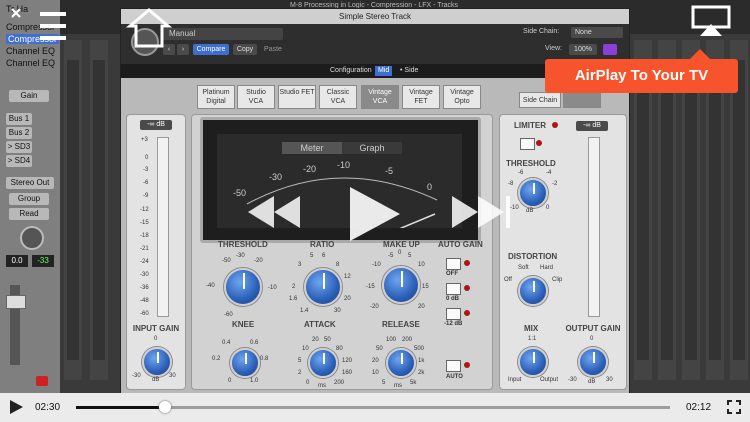  I want to click on threshold-knob, so click(243, 287).